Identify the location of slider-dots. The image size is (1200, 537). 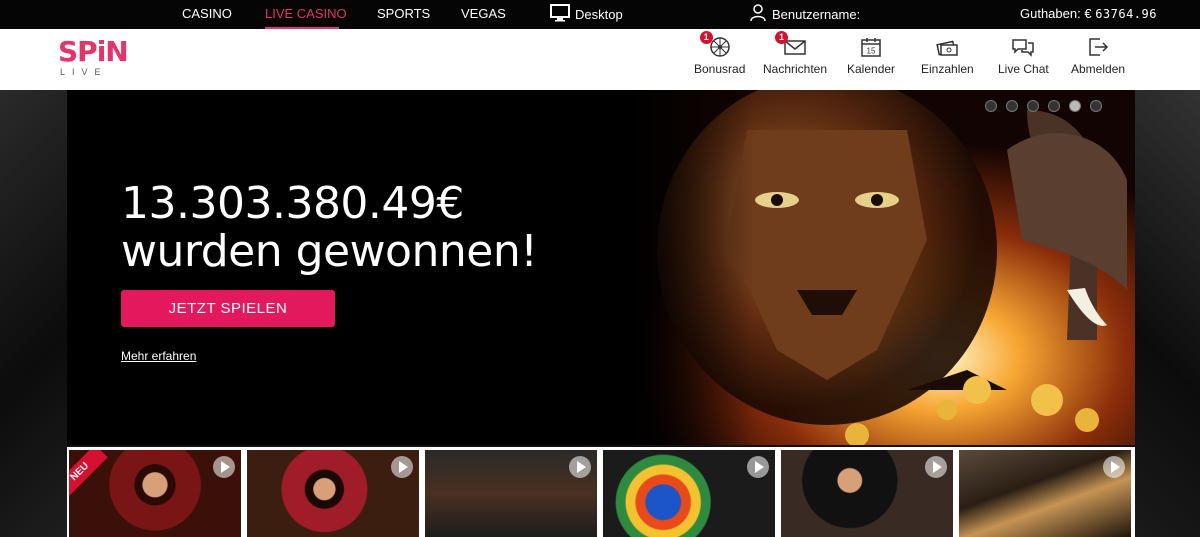
(1043, 106).